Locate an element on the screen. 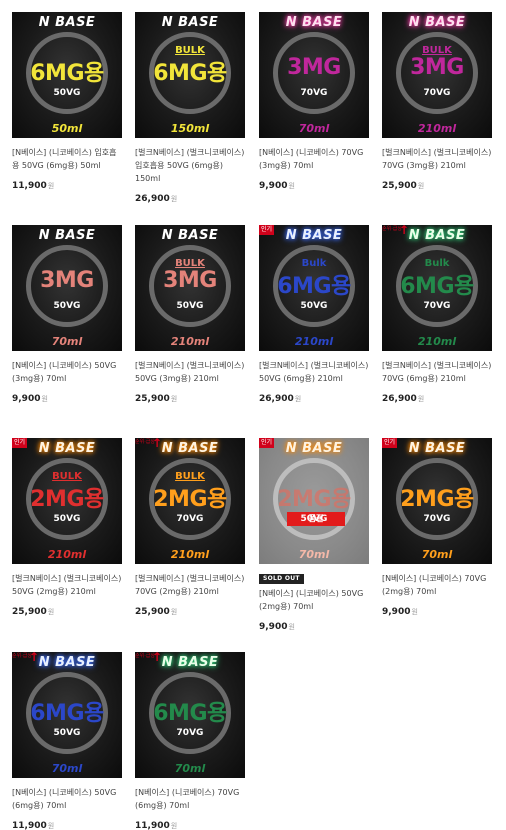 This screenshot has height=830, width=506. product-thumbnail: N BASE 2MG용 70VG 70ml 인기 is located at coordinates (437, 501).